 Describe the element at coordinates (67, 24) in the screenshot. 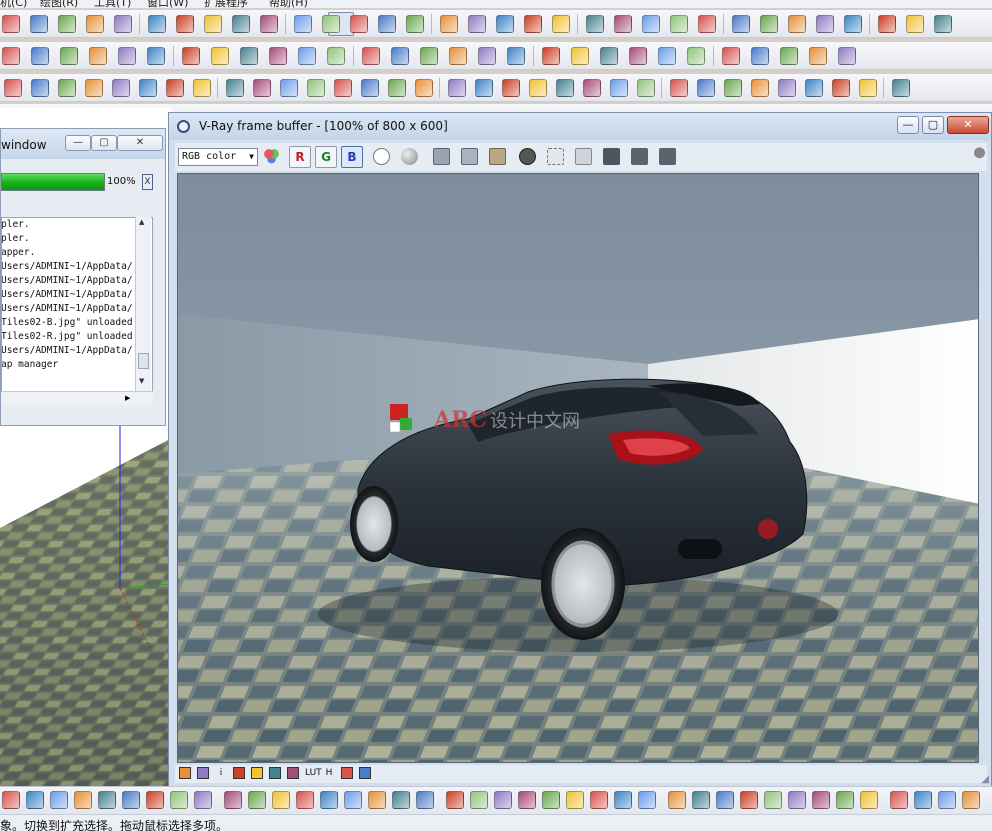

I see `redo-icon` at that location.